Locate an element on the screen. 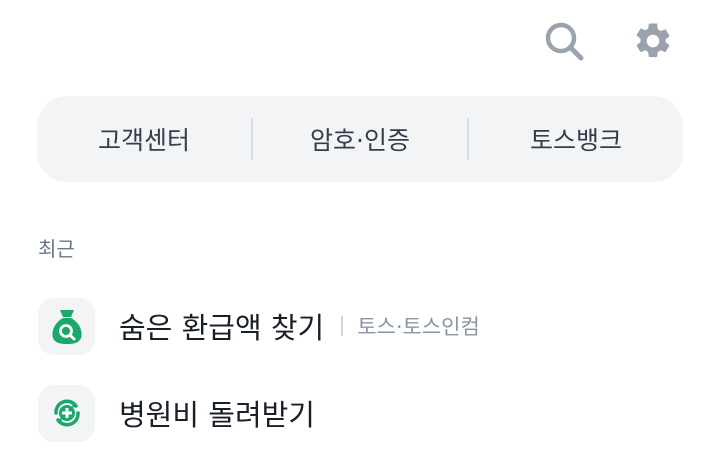 The width and height of the screenshot is (720, 461). medical-refund-icon is located at coordinates (66, 413).